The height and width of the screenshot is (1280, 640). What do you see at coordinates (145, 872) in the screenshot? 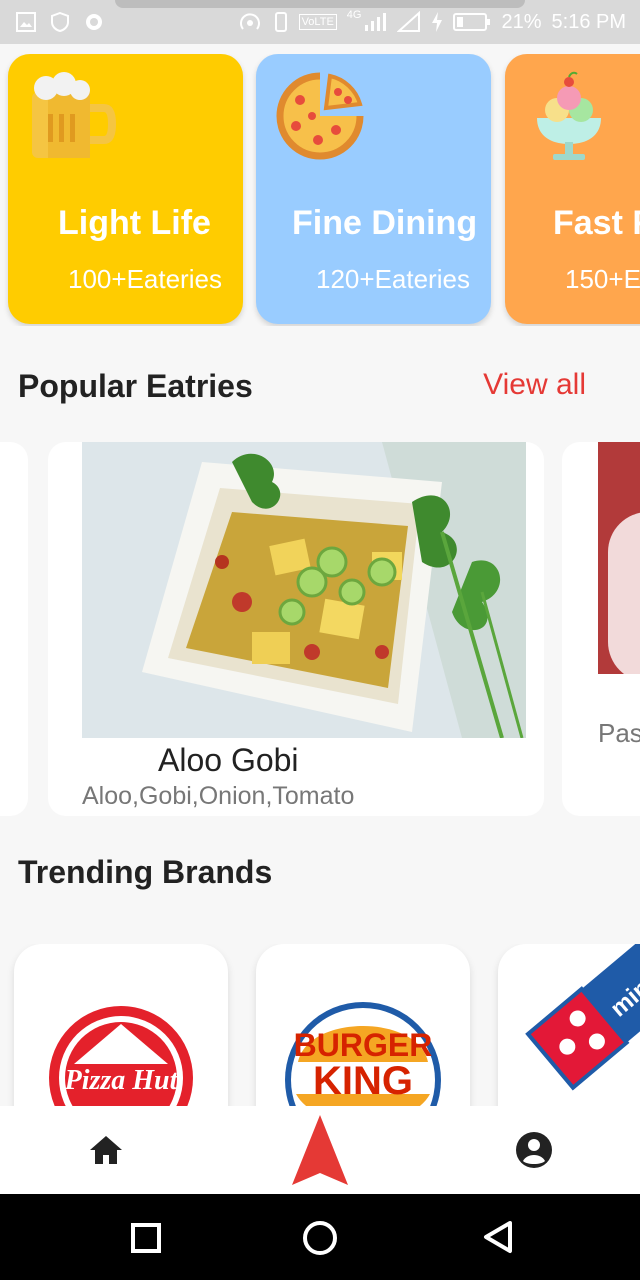
I see `trending-brands-title: Trending Brands` at bounding box center [145, 872].